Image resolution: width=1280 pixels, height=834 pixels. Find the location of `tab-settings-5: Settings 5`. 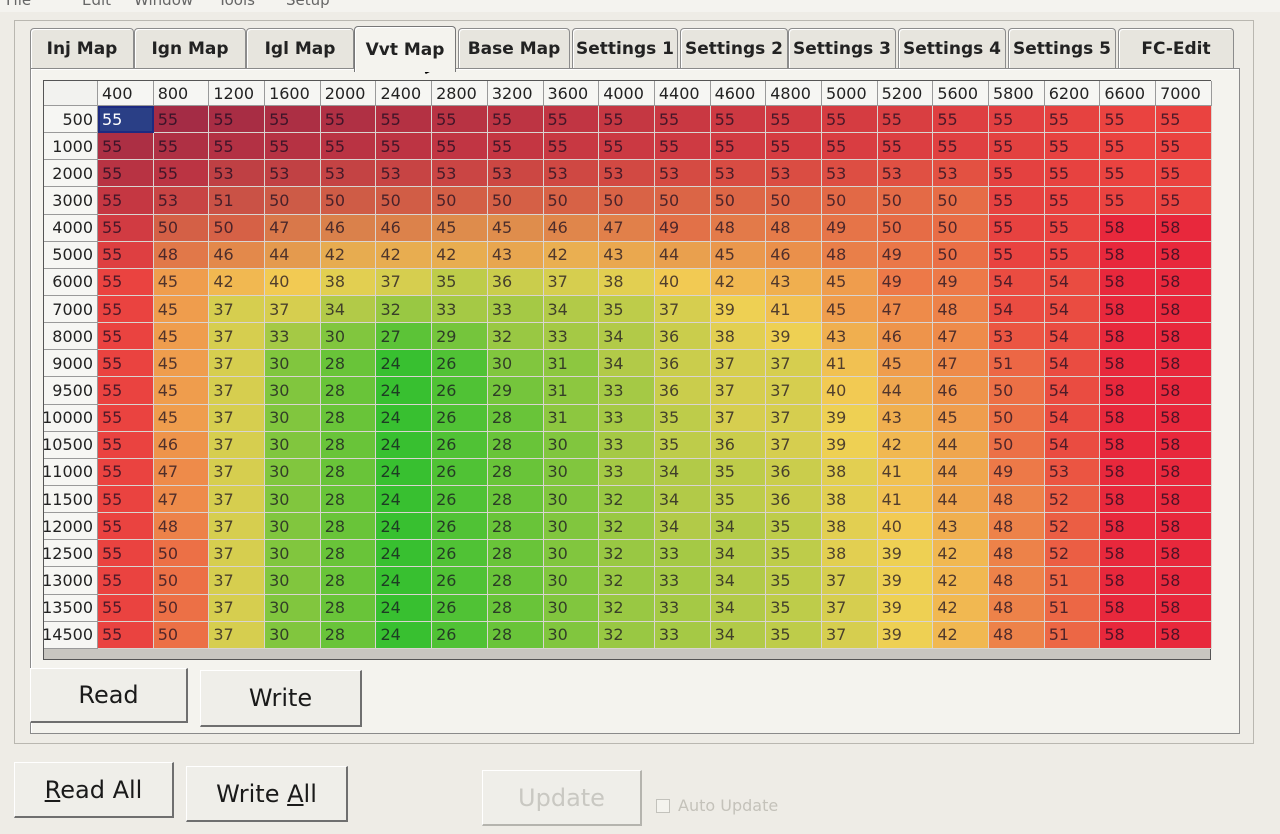

tab-settings-5: Settings 5 is located at coordinates (1062, 48).